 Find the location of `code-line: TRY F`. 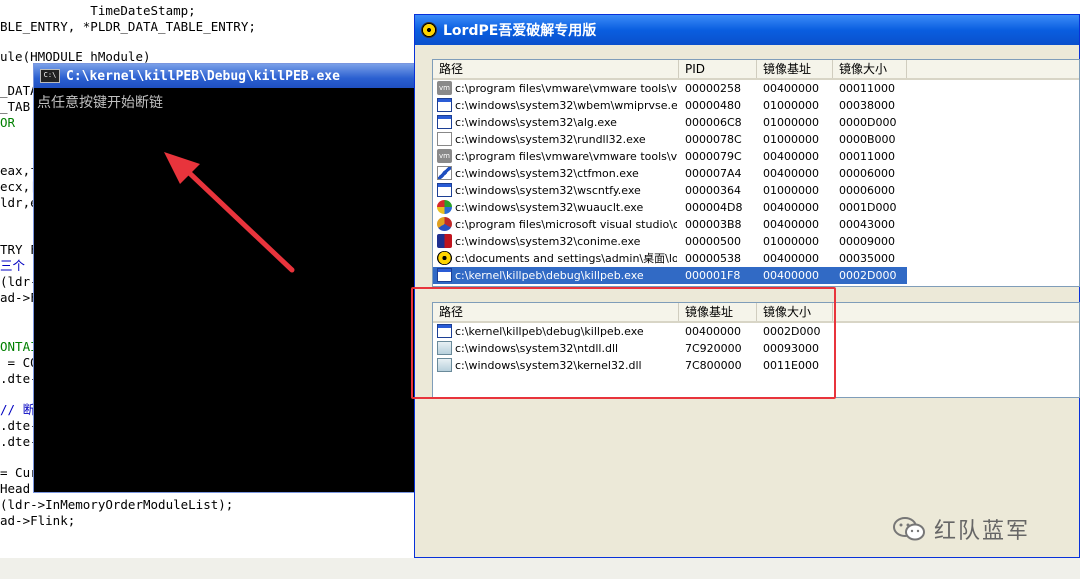

code-line: TRY F is located at coordinates (19, 249).